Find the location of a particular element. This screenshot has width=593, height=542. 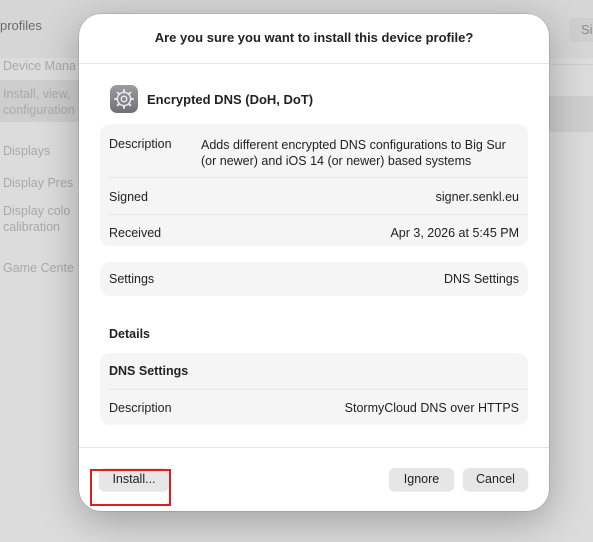

details-heading: Details is located at coordinates (129, 334).